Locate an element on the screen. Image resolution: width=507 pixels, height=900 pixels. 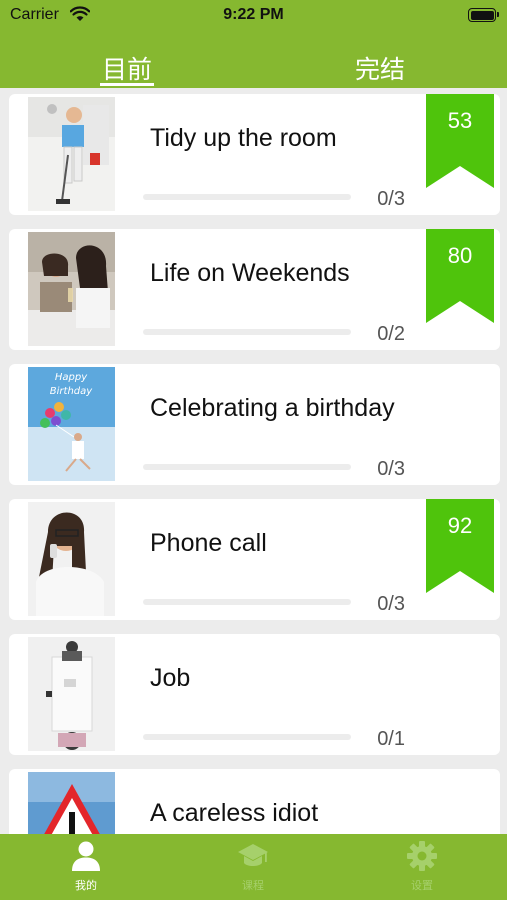
lesson-card: A careless idiot is located at coordinates (254, 801).